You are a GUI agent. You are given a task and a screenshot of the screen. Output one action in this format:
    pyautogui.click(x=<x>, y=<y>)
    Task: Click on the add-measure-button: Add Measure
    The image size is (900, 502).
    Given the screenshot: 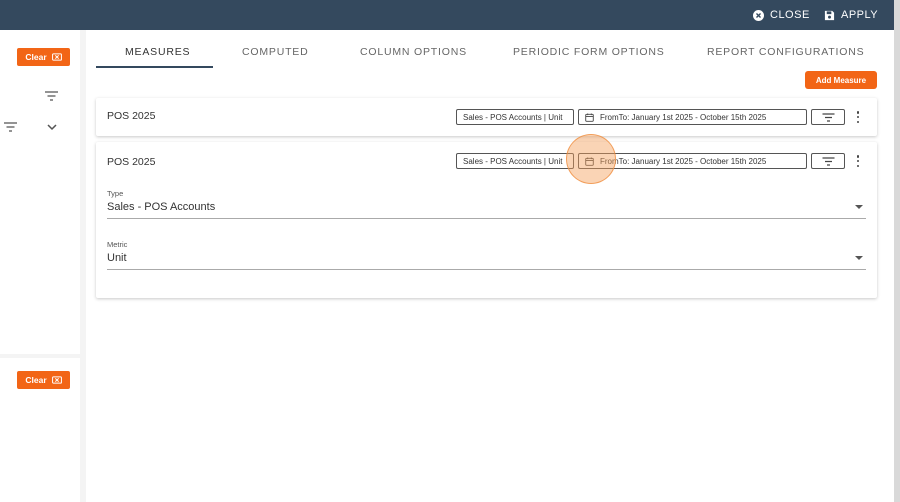 What is the action you would take?
    pyautogui.click(x=841, y=80)
    